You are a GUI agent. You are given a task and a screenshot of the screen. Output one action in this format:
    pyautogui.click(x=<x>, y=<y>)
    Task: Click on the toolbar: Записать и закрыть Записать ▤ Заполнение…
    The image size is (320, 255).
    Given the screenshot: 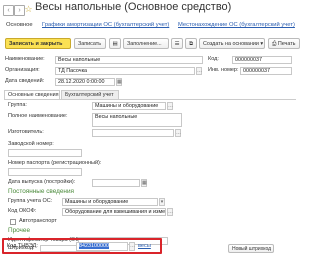 What is the action you would take?
    pyautogui.click(x=150, y=44)
    